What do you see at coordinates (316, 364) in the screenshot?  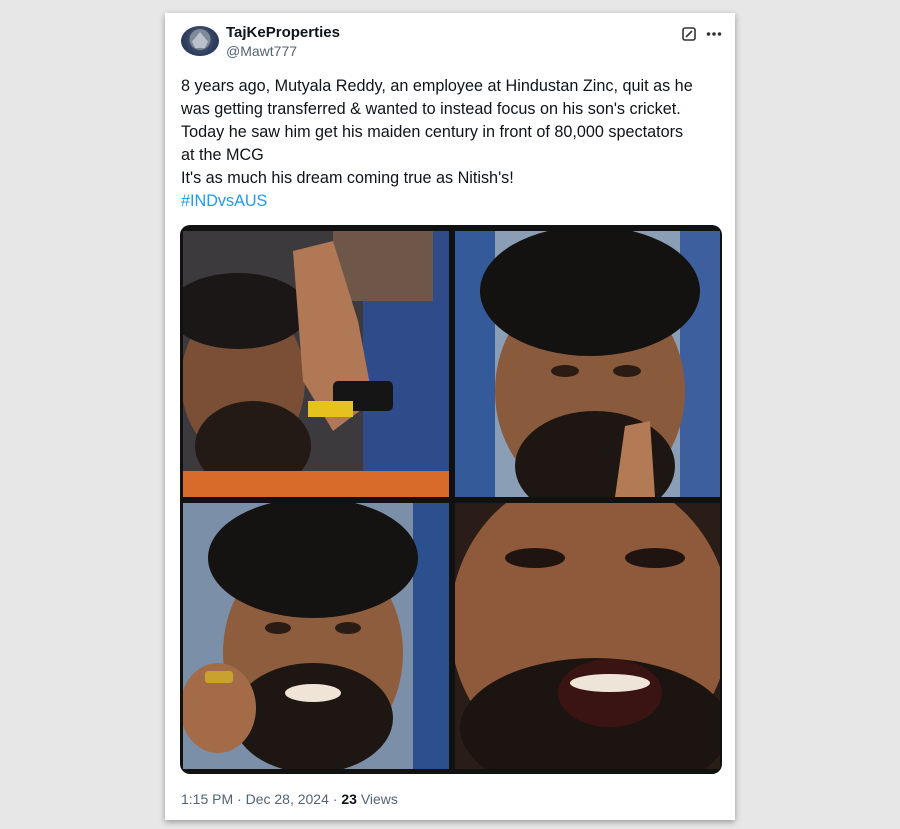 I see `photo-crying-man-praying` at bounding box center [316, 364].